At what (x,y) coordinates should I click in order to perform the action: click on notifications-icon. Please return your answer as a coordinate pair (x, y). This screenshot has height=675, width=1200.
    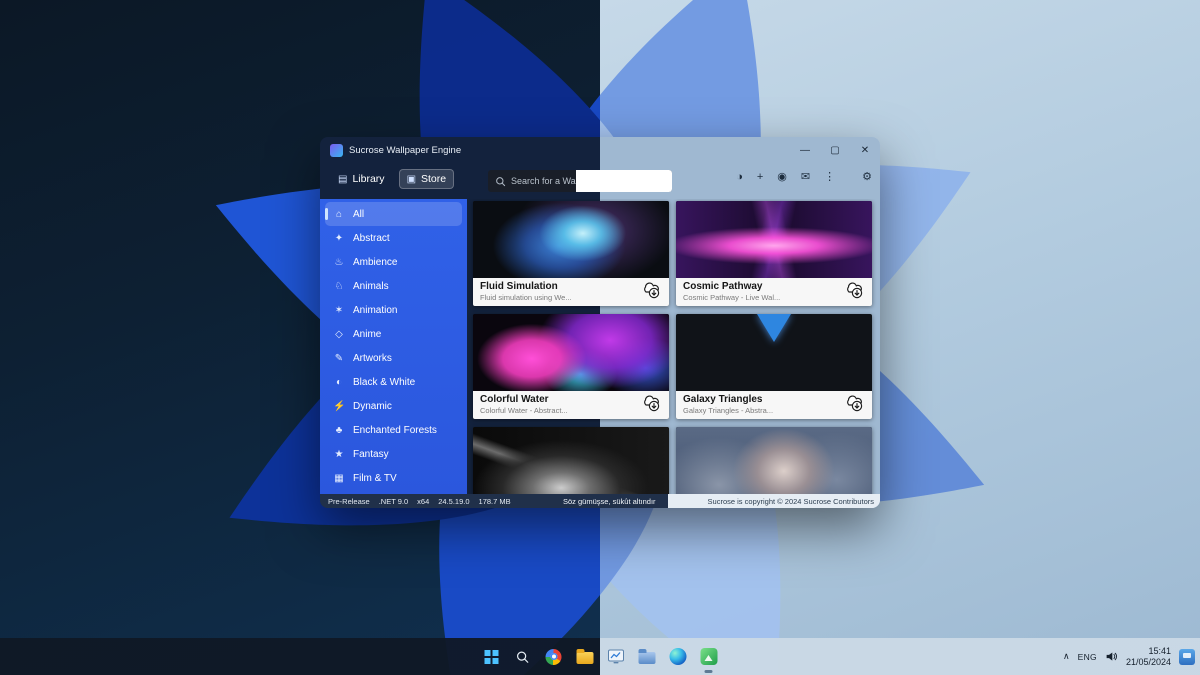
    Looking at the image, I should click on (1187, 656).